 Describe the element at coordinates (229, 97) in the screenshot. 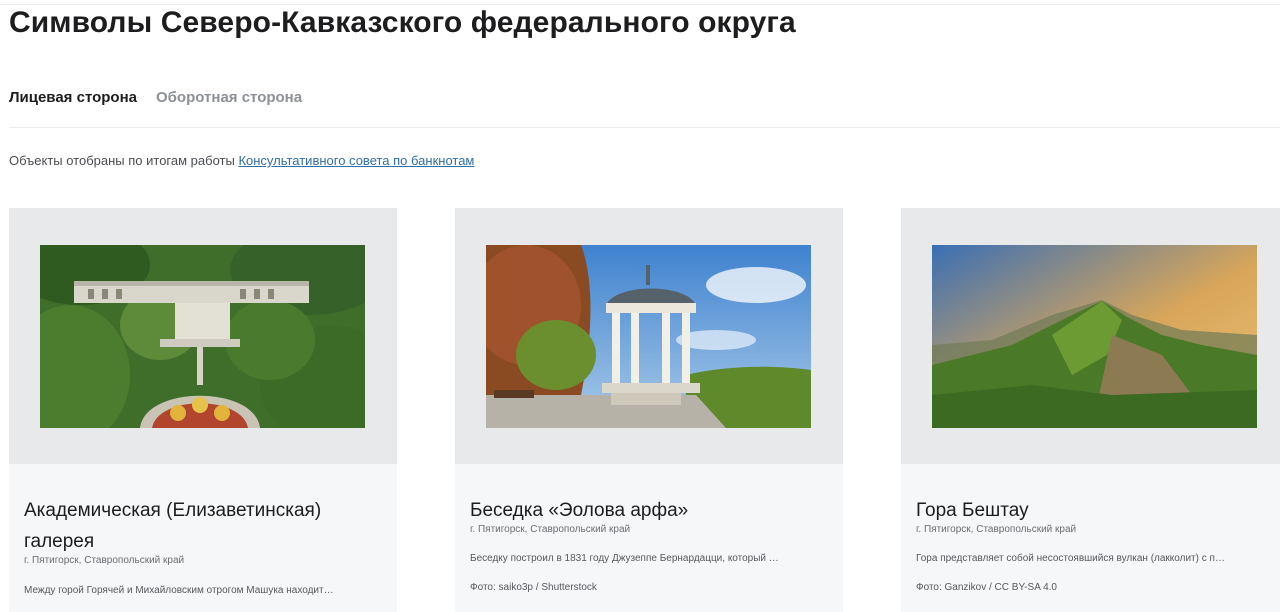

I see `tab-back-side: Оборотная сторона` at that location.